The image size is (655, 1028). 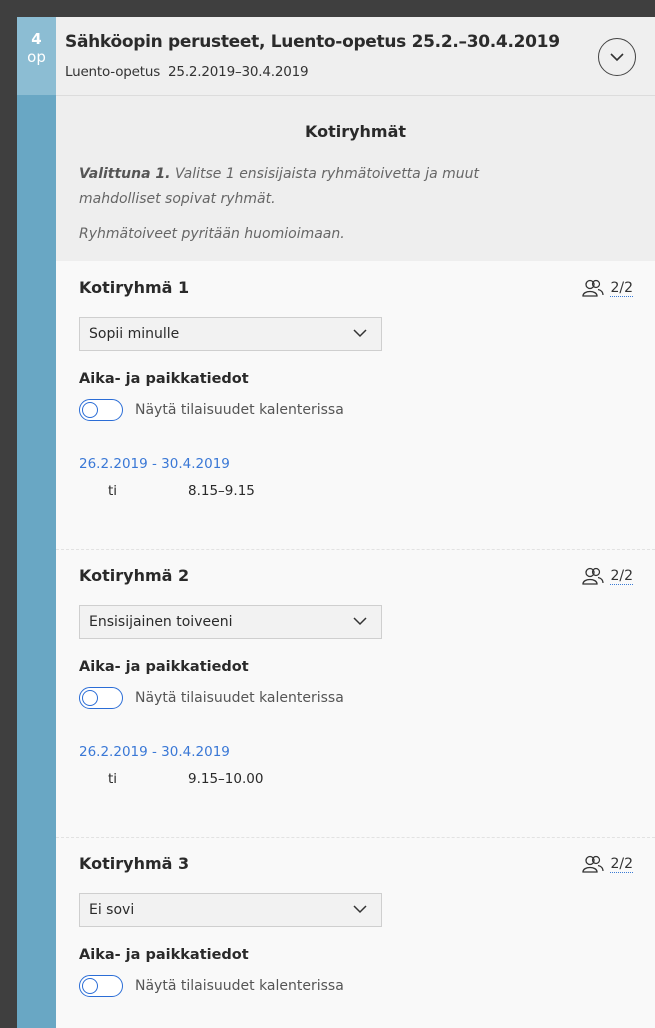 What do you see at coordinates (181, 491) in the screenshot?
I see `schedule-row: ti 8.15–9.15` at bounding box center [181, 491].